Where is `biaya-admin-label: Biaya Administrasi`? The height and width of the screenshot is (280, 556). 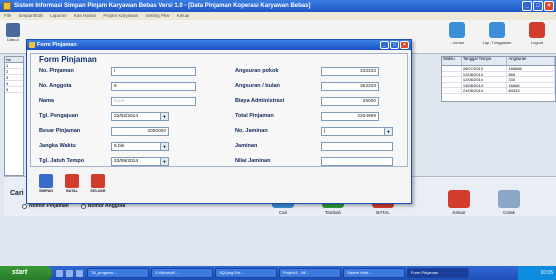
biaya-admin-label: Biaya Administrasi is located at coordinates (260, 101).